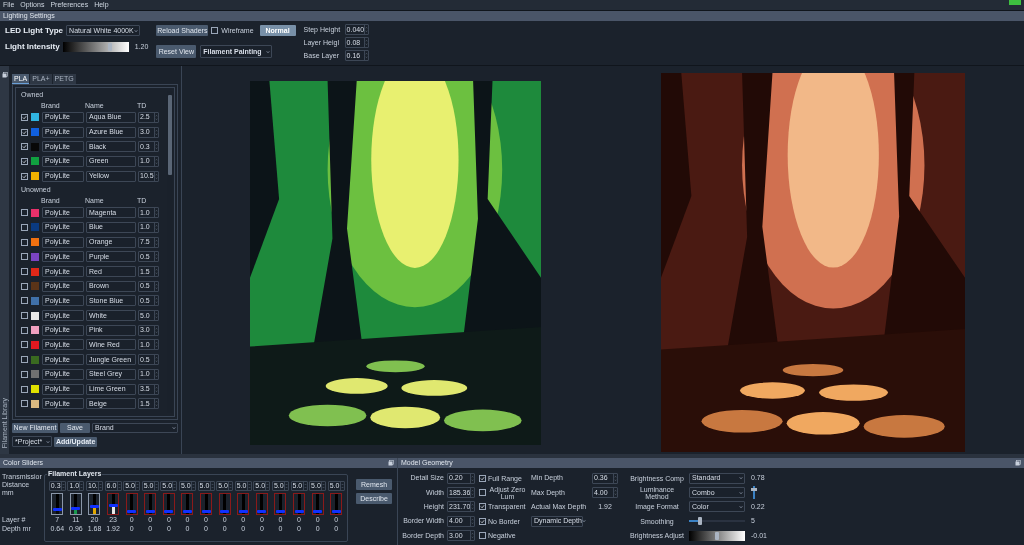  I want to click on caret-icon, so click(741, 506).